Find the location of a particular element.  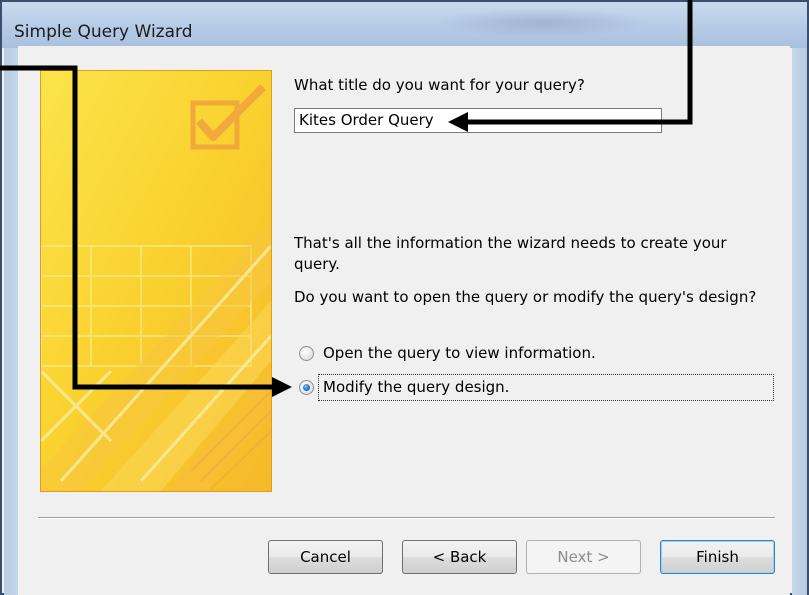

finish-button: Finish is located at coordinates (717, 557).